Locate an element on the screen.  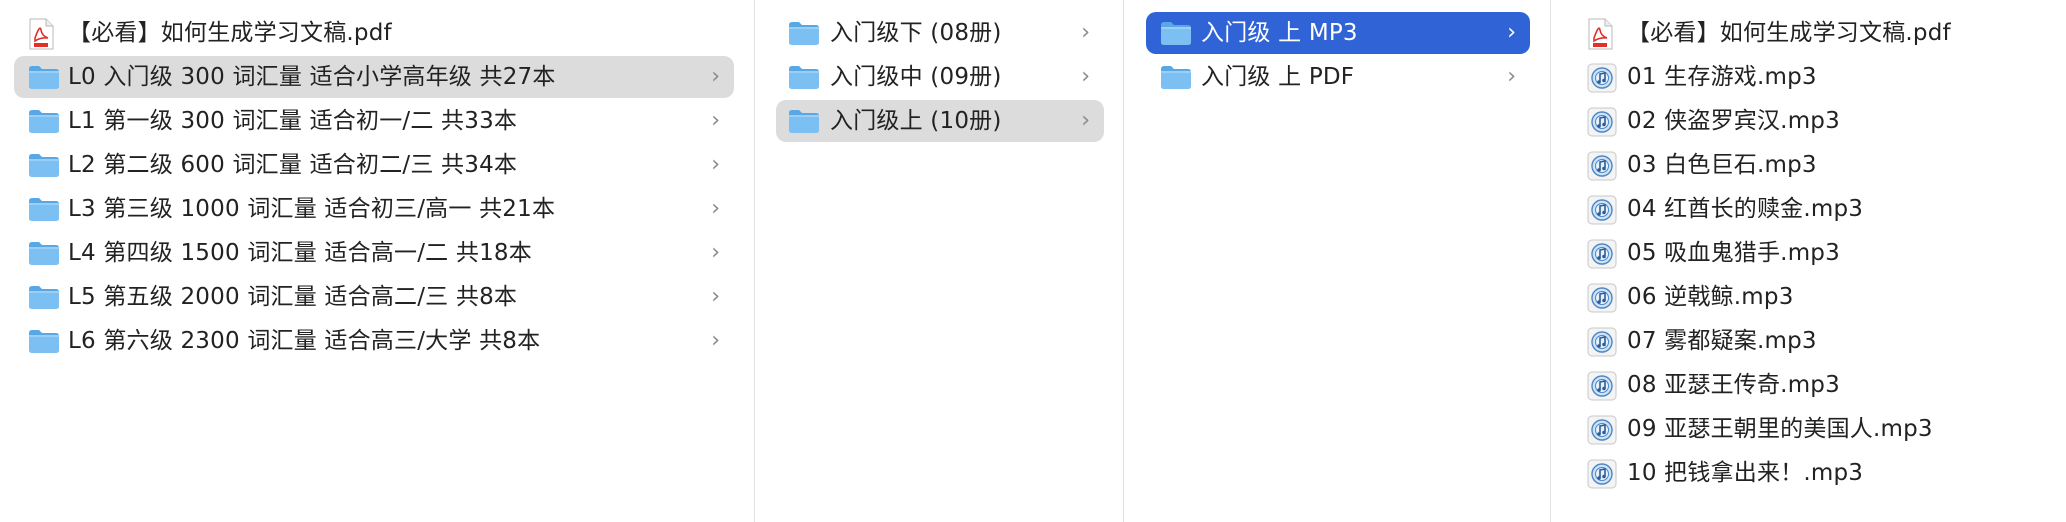
item-label: 02 侠盗罗宾汉.mp3 is located at coordinates (1733, 121).